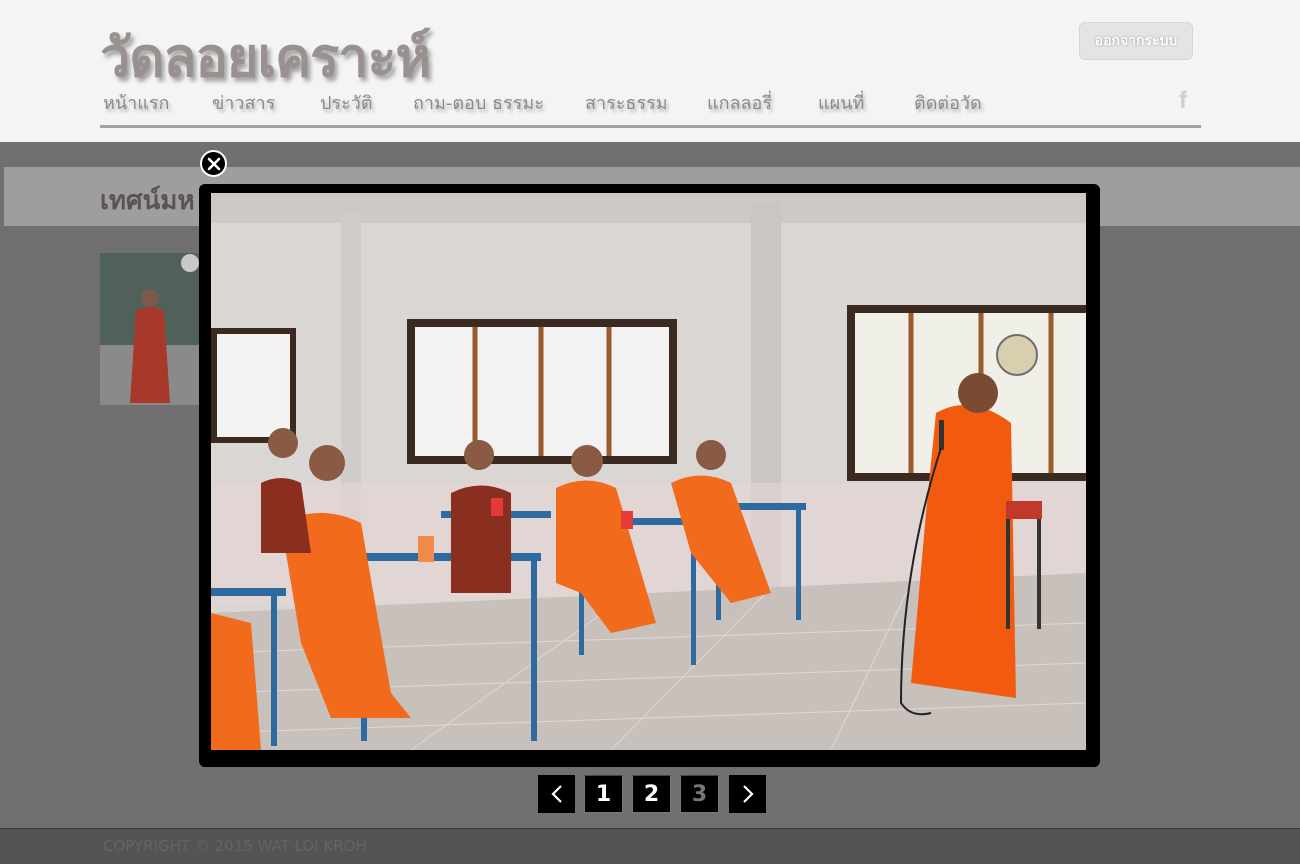 The image size is (1300, 864). What do you see at coordinates (136, 102) in the screenshot?
I see `nav-item-home: หน้าแรก` at bounding box center [136, 102].